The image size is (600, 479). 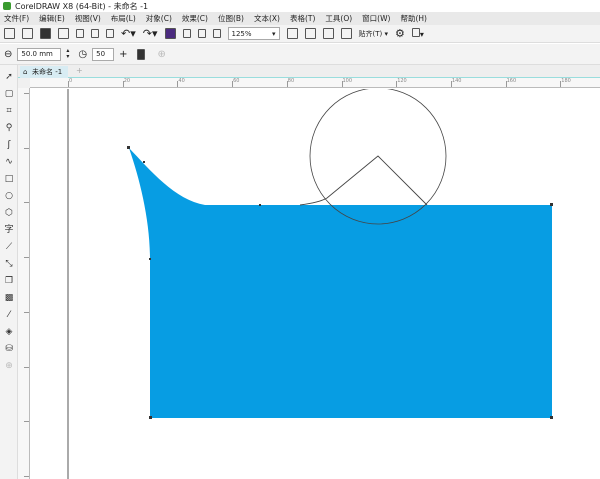 What do you see at coordinates (300, 34) in the screenshot?
I see `standard-toolbar: ↶▾ ↷▾ 125% ▾ 贴齐(T) ▾ ⚙ ▾` at bounding box center [300, 34].